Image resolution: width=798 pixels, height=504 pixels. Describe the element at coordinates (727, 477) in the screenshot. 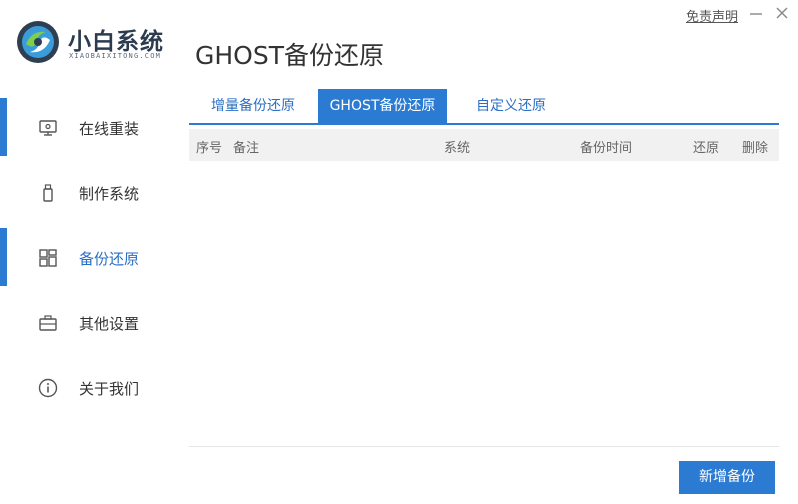

I see `add-backup-button: 新增备份` at that location.